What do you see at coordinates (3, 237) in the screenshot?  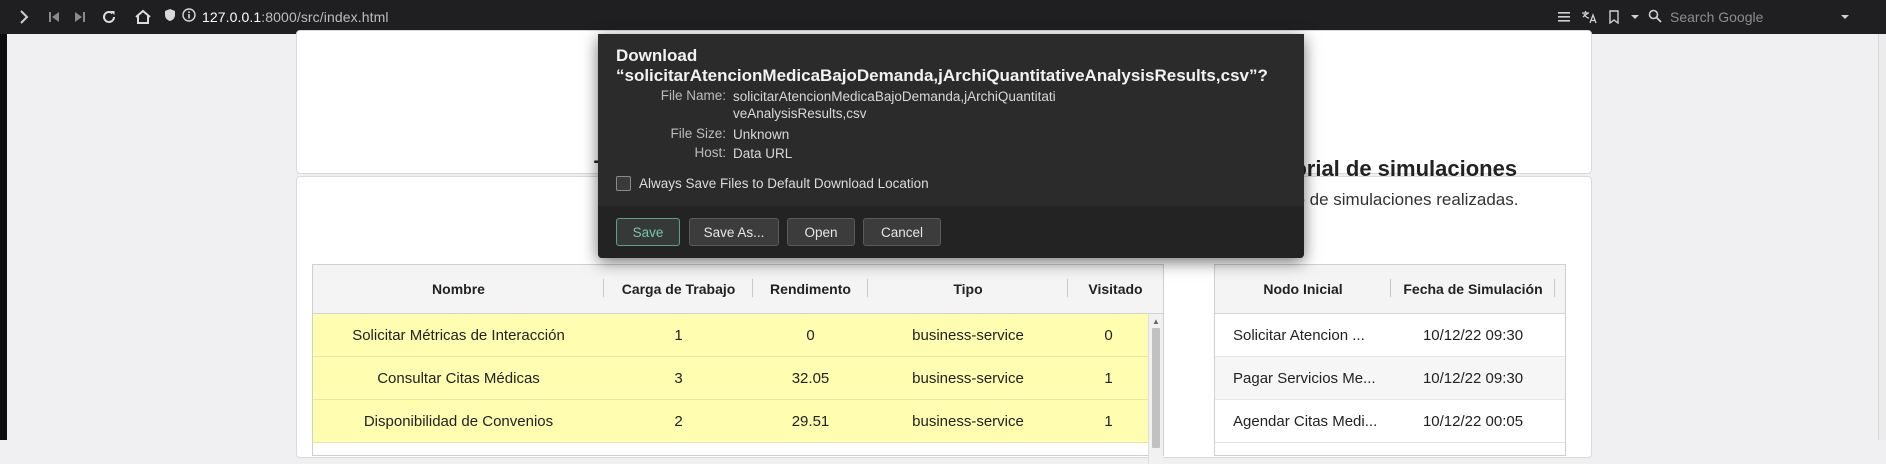 I see `window-edge` at bounding box center [3, 237].